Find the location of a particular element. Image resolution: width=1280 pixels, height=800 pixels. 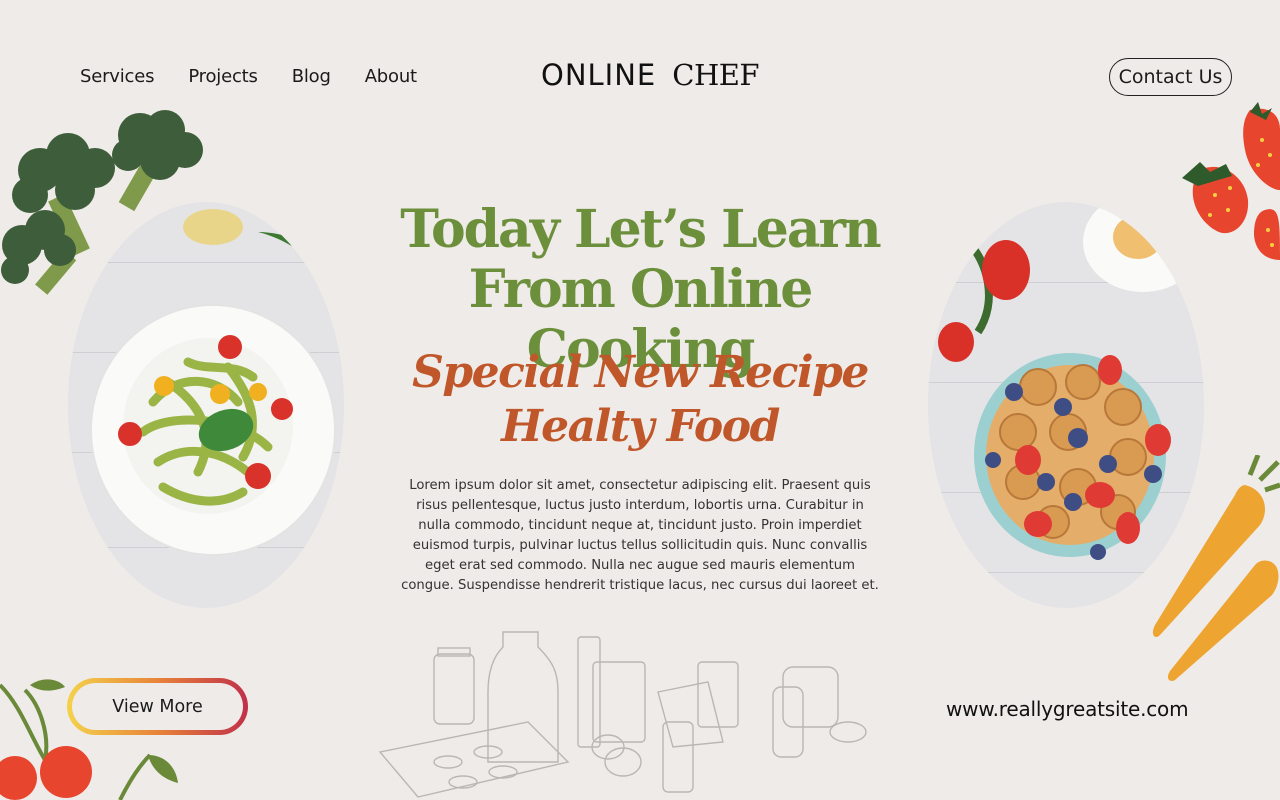

strawberry-illustration is located at coordinates (1231, 181).